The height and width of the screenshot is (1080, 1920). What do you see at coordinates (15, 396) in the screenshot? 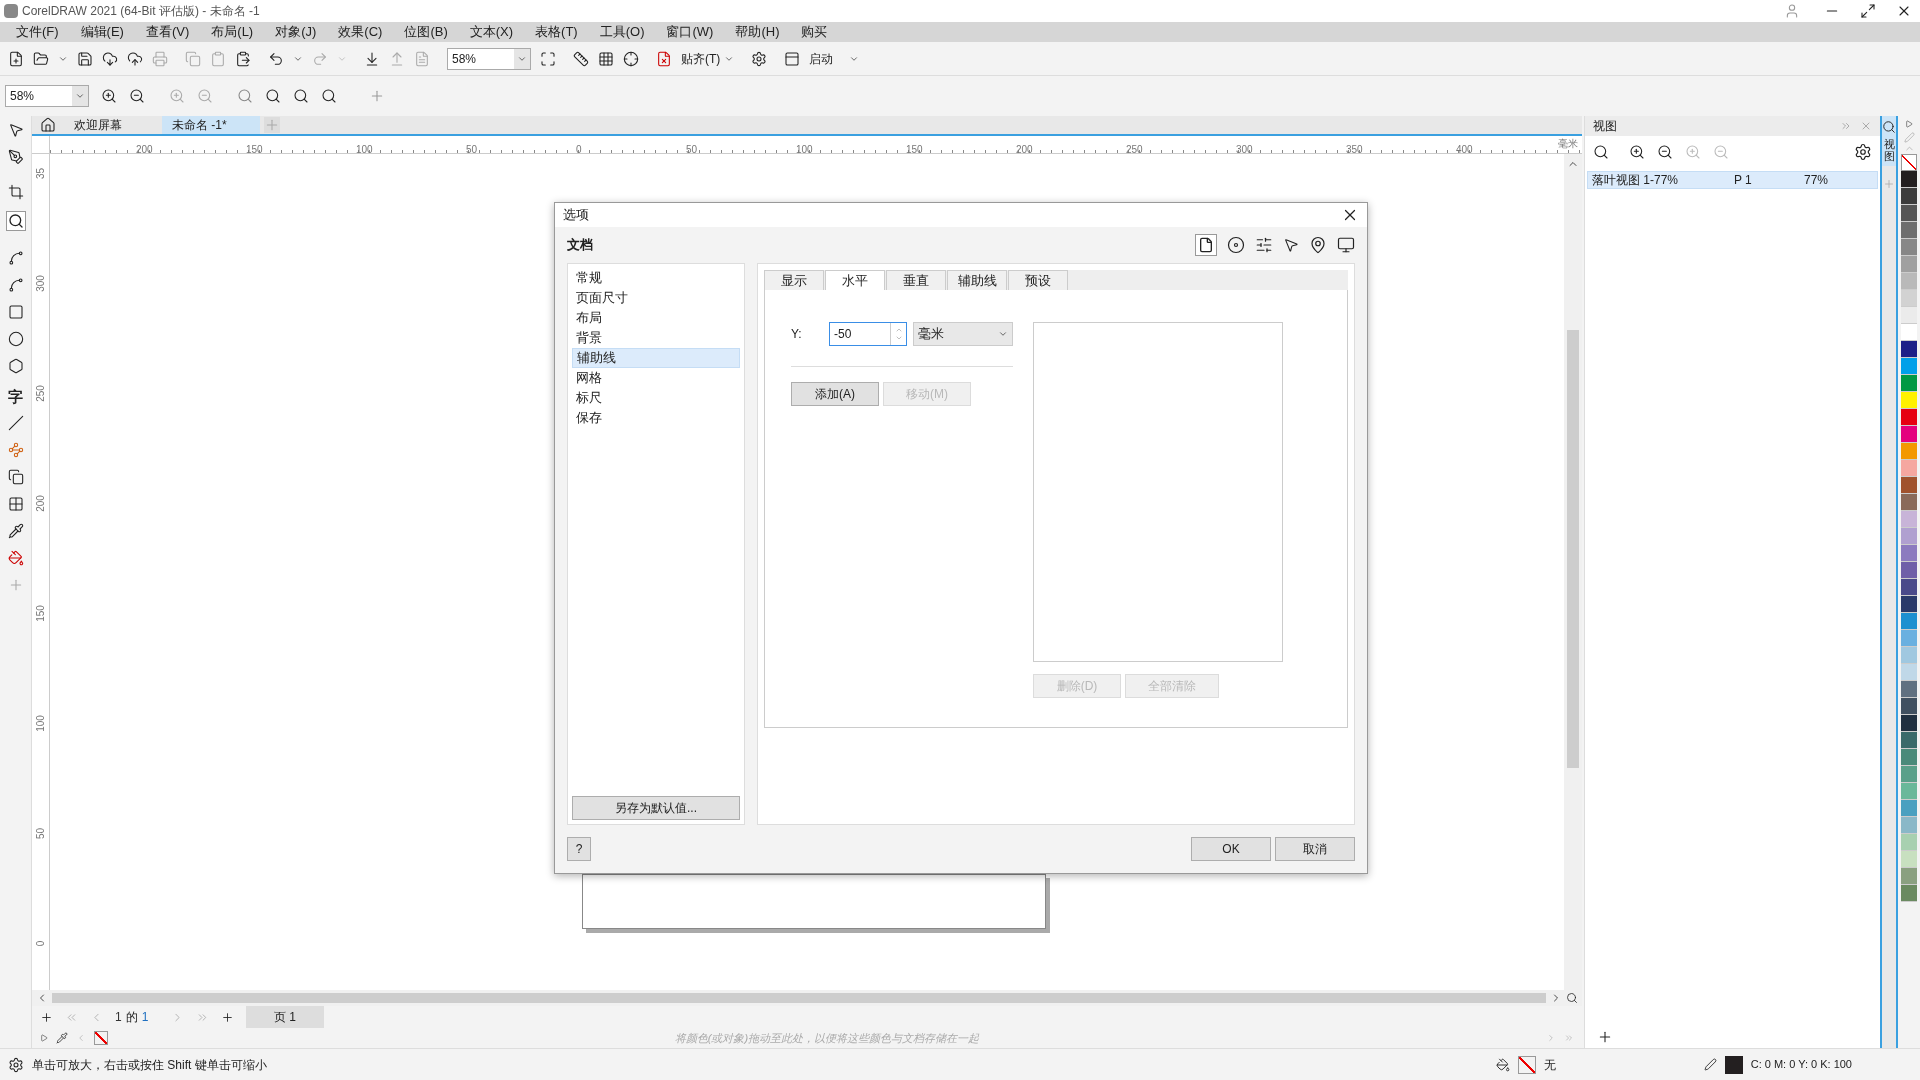
I see `text-tool: 字` at bounding box center [15, 396].